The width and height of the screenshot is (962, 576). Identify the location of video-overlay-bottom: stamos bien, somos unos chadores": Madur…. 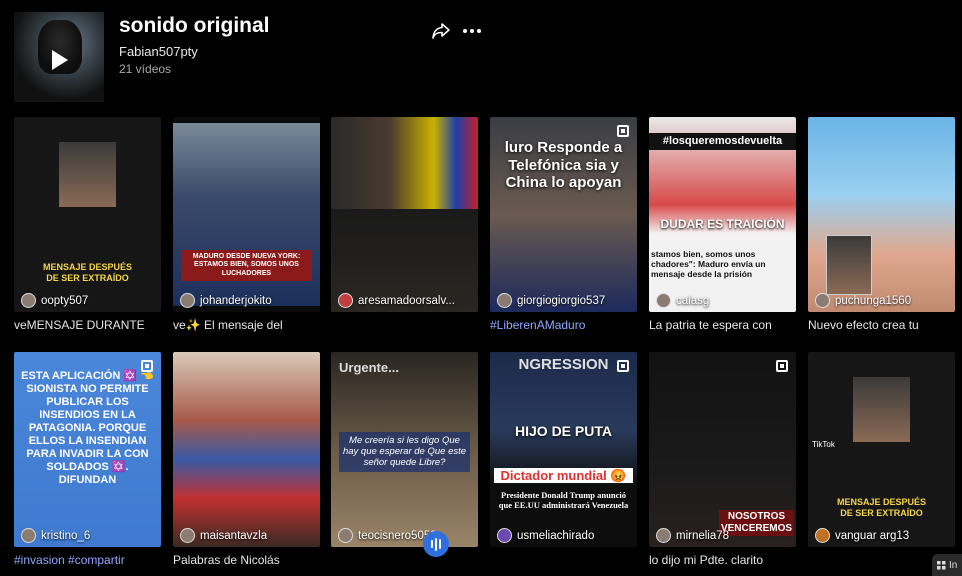
(708, 264).